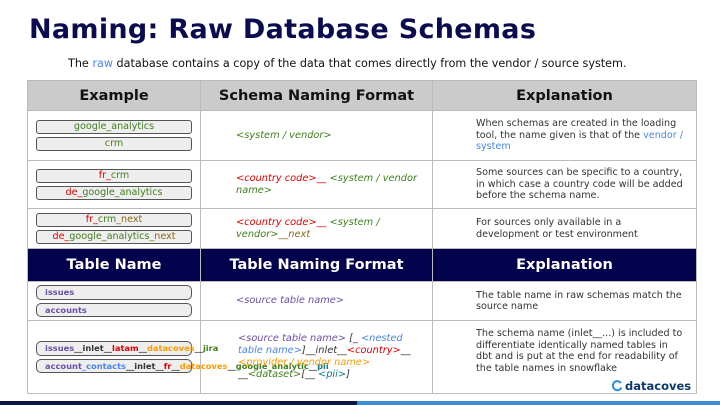 The image size is (720, 405). What do you see at coordinates (114, 265) in the screenshot?
I see `column-header: Table Name` at bounding box center [114, 265].